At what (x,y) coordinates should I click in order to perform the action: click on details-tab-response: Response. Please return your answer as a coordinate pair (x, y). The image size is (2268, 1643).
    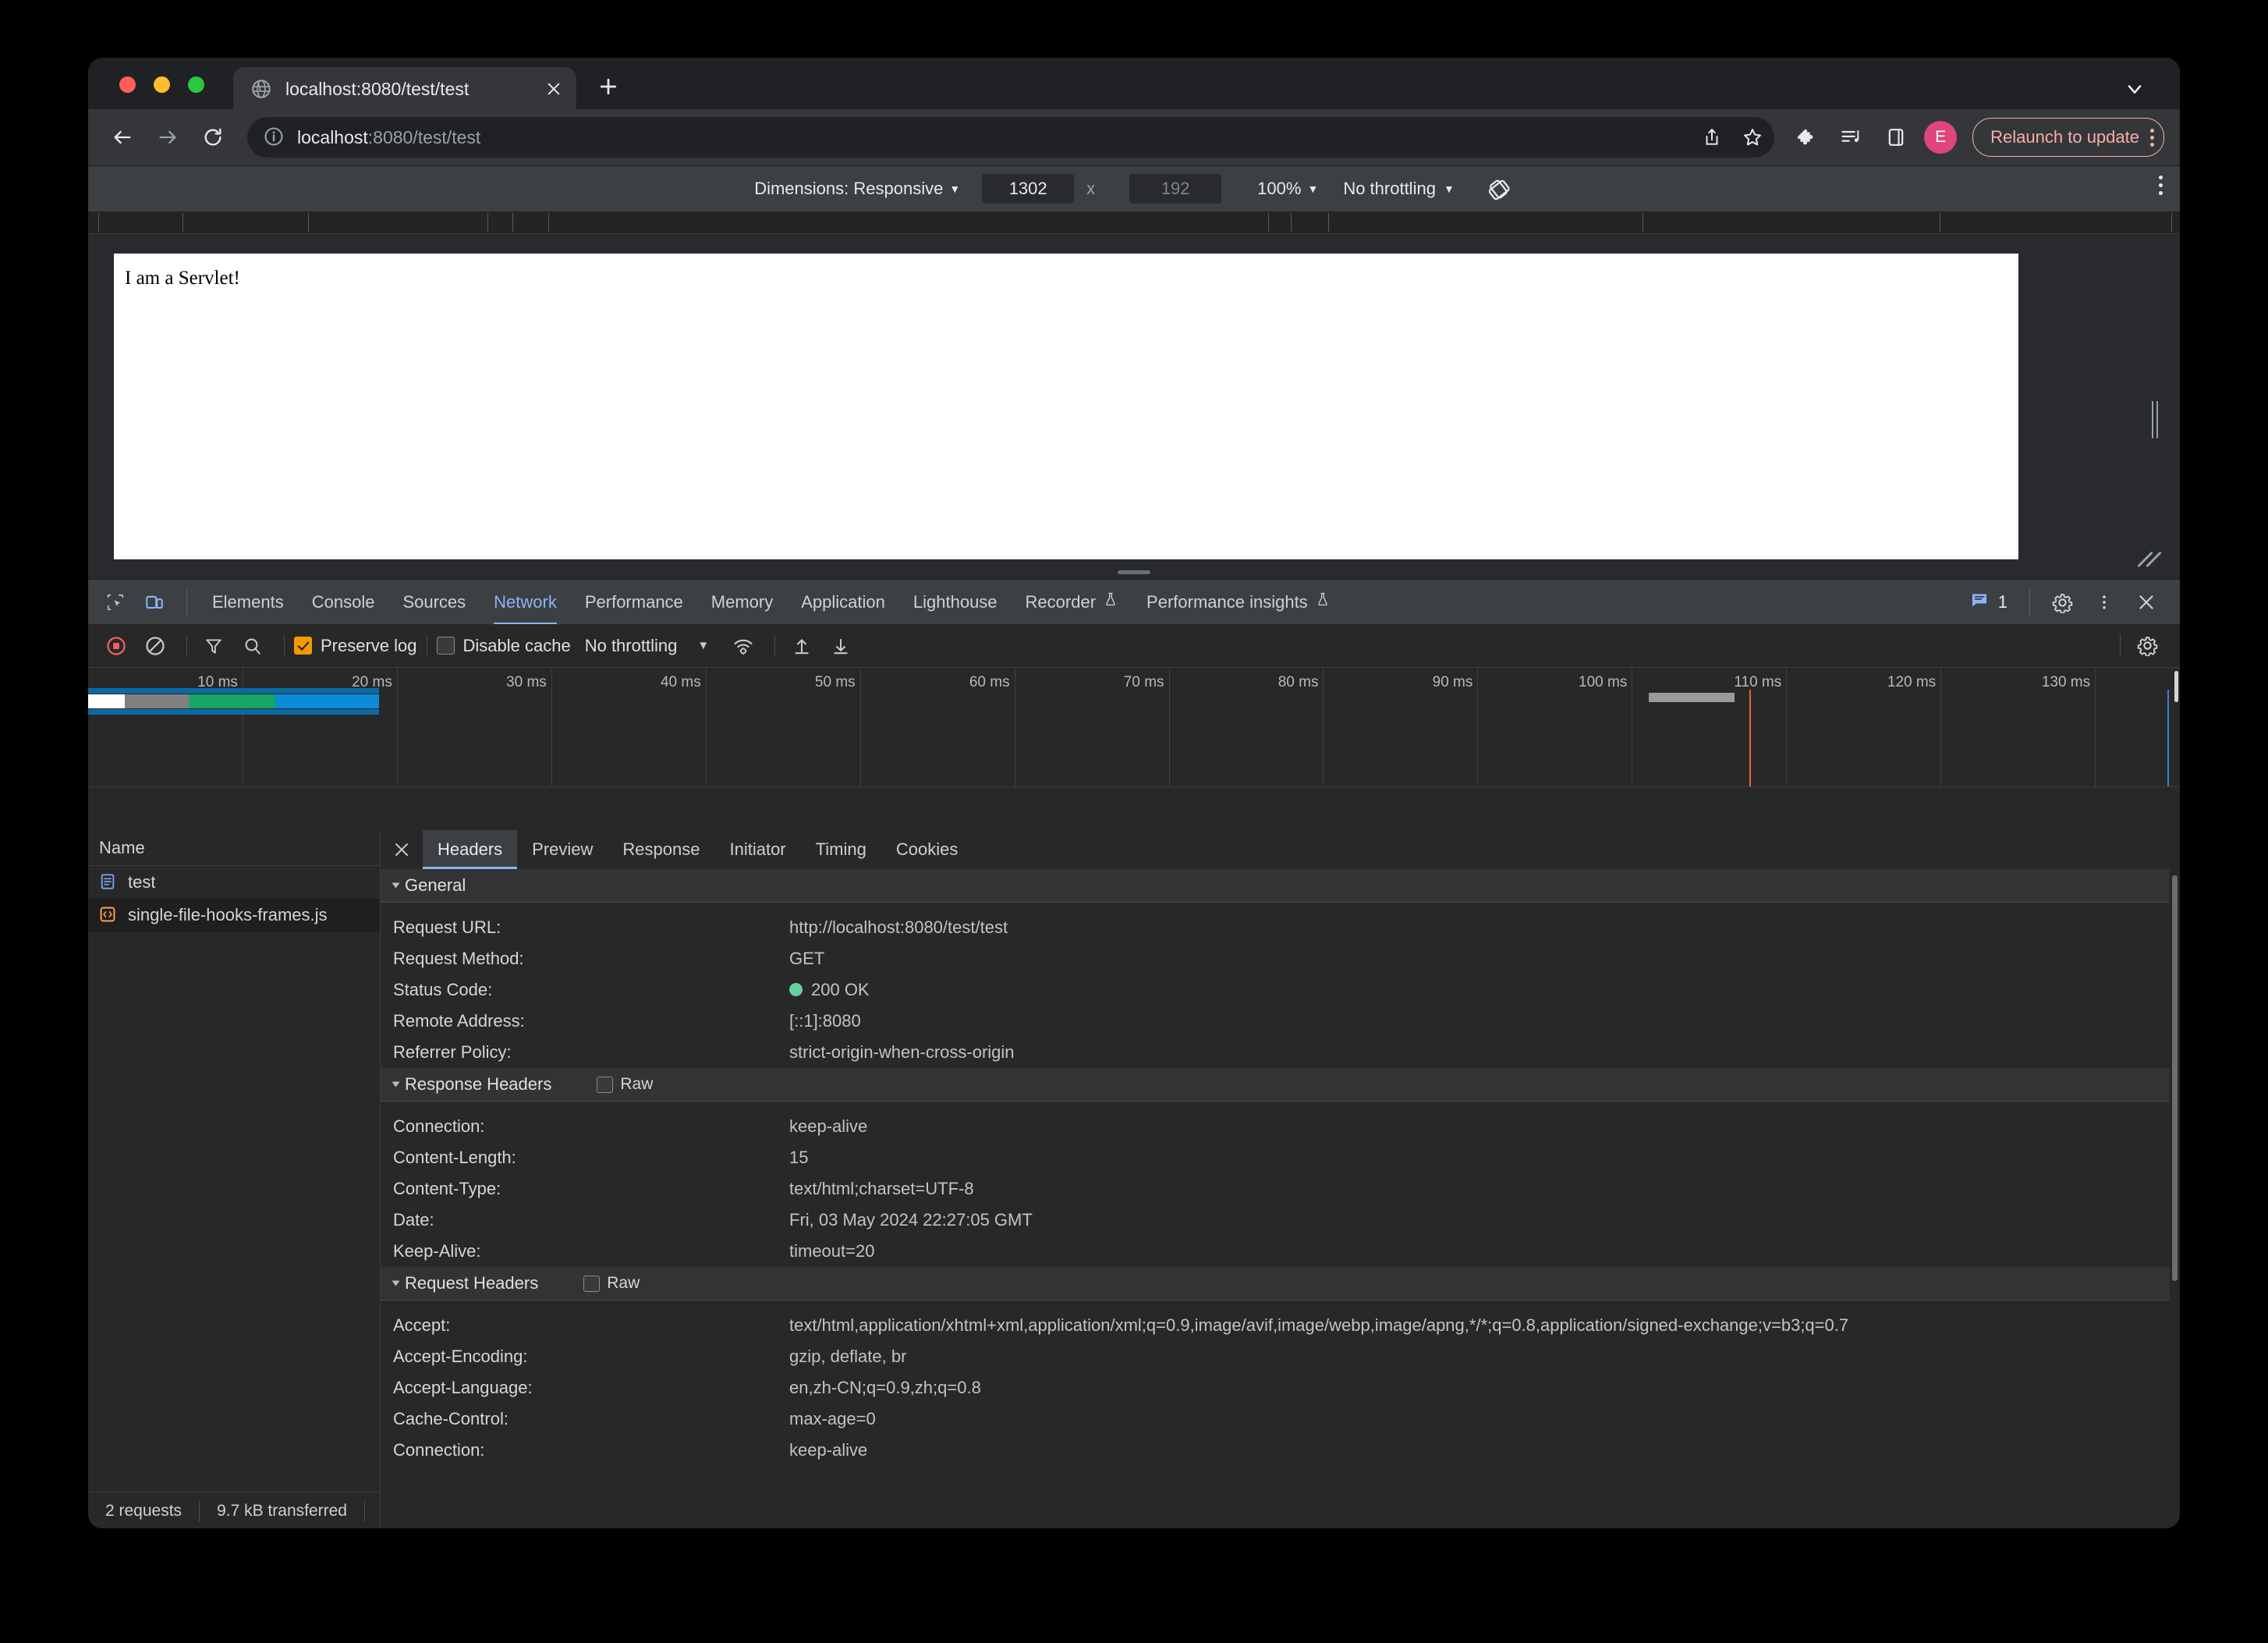
    Looking at the image, I should click on (661, 849).